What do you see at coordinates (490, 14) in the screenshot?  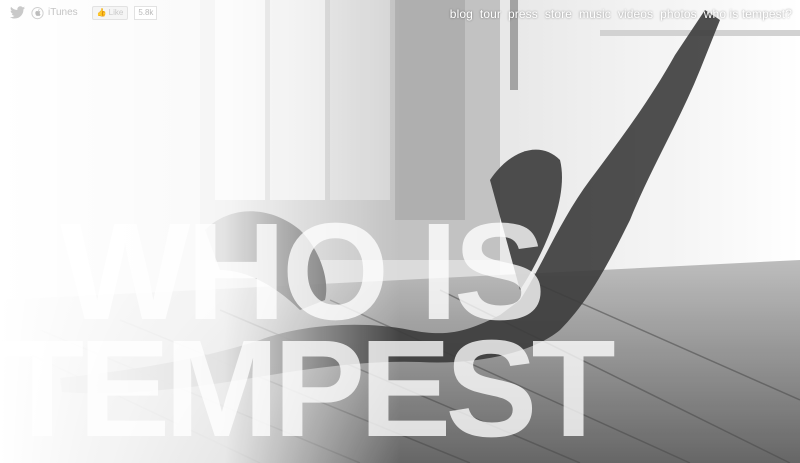 I see `nav-link-tour: tour` at bounding box center [490, 14].